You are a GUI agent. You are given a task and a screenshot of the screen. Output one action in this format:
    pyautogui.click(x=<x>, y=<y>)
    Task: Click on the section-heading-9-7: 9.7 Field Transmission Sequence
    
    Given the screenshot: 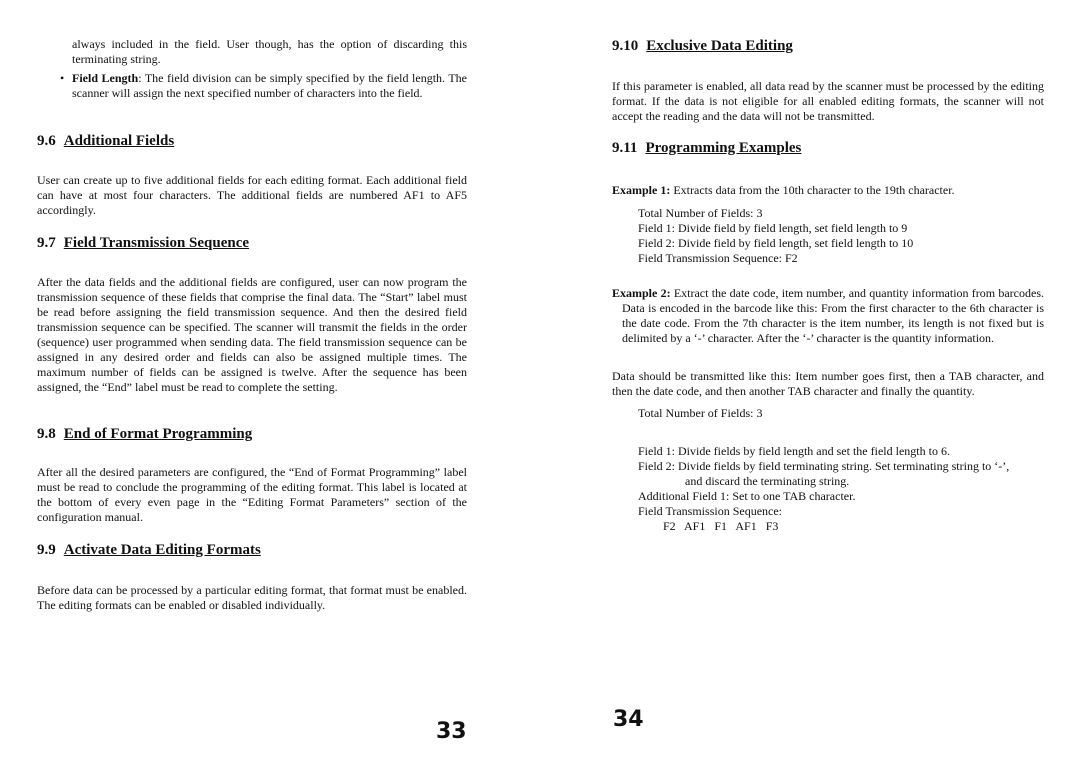 What is the action you would take?
    pyautogui.click(x=143, y=243)
    